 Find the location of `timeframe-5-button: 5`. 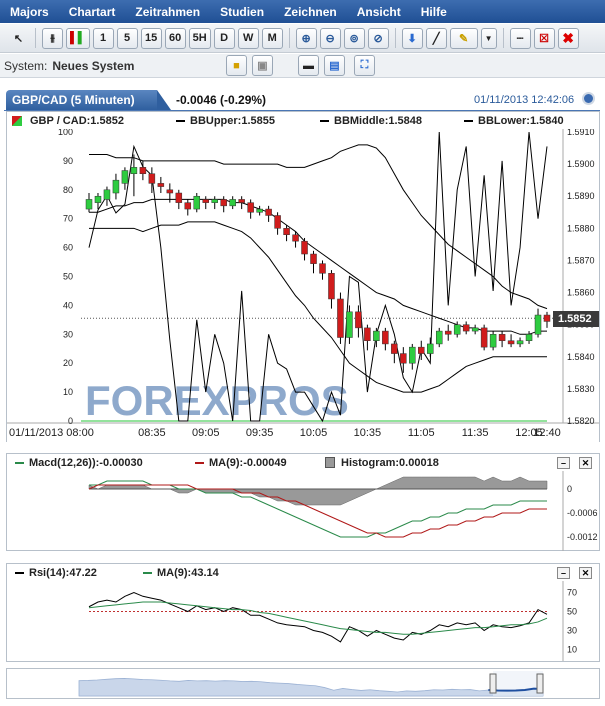

timeframe-5-button: 5 is located at coordinates (127, 38).